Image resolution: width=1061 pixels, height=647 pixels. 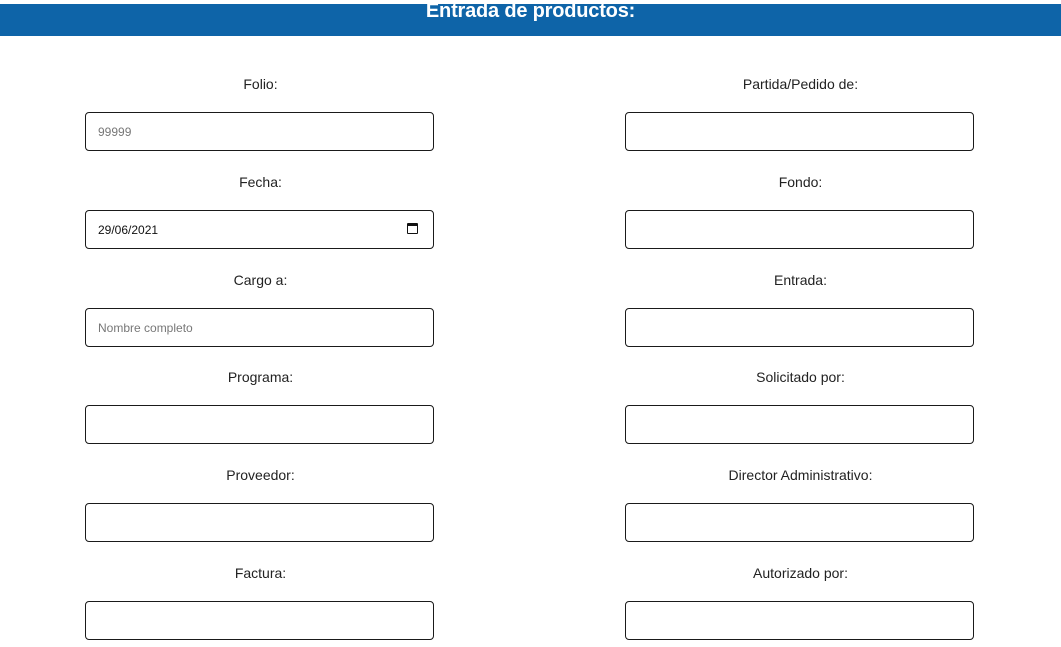 I want to click on factura-input, so click(x=259, y=620).